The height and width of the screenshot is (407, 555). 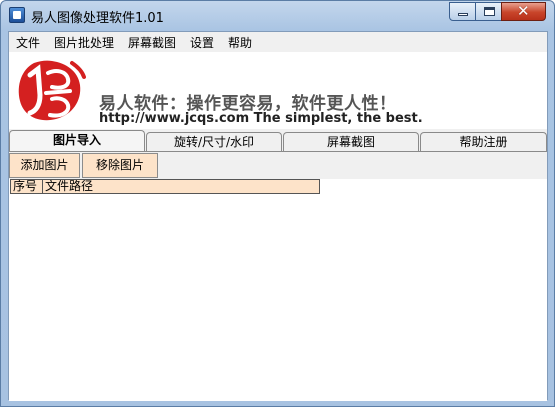 What do you see at coordinates (181, 186) in the screenshot?
I see `column-header-path: 文件路径` at bounding box center [181, 186].